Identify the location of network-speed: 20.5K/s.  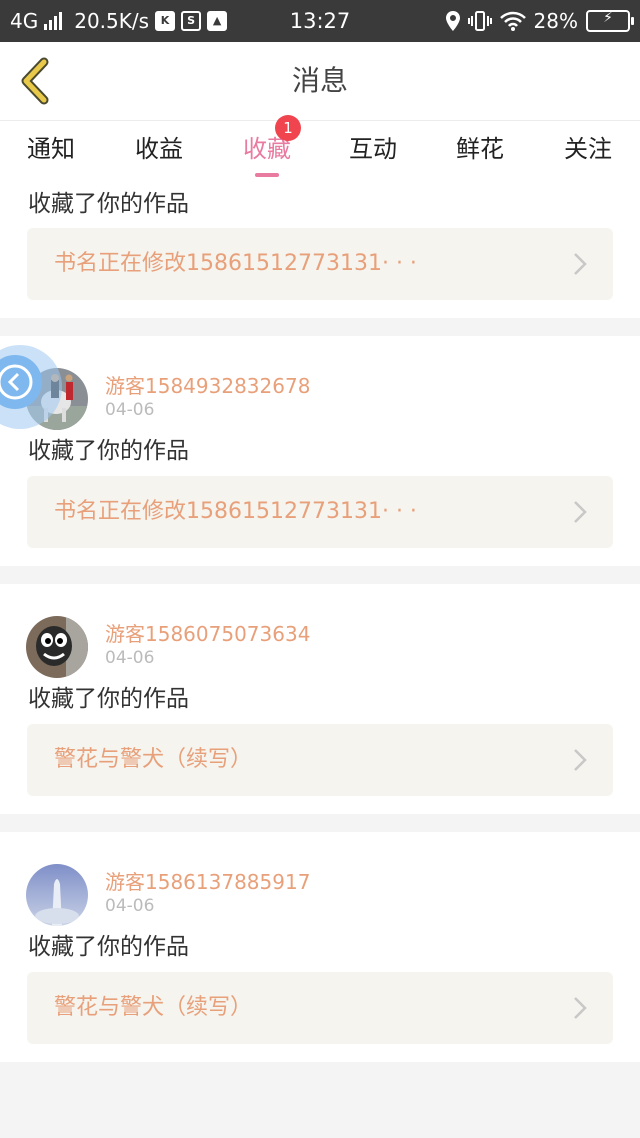
(112, 21).